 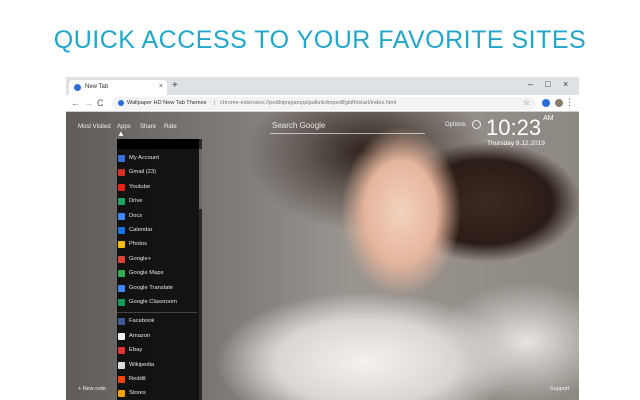 I want to click on apps-menu-item: Google Translate, so click(x=157, y=289).